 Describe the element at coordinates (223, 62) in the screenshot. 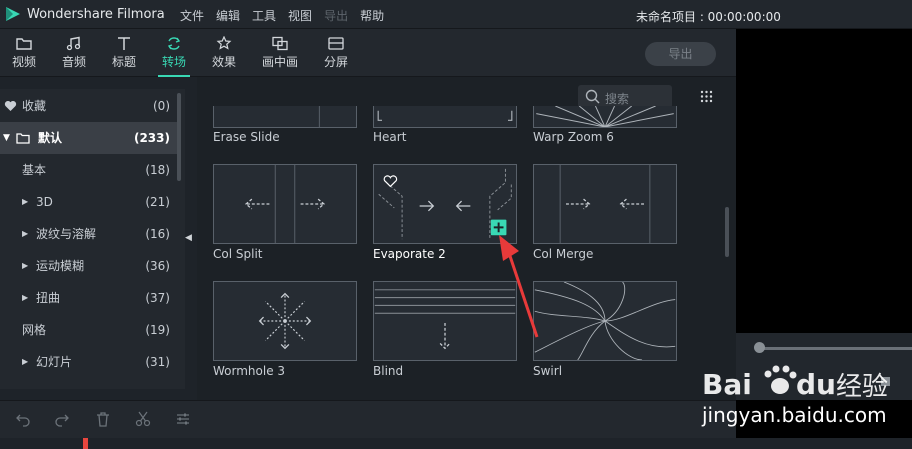

I see `tab-effects-label: 效果` at that location.